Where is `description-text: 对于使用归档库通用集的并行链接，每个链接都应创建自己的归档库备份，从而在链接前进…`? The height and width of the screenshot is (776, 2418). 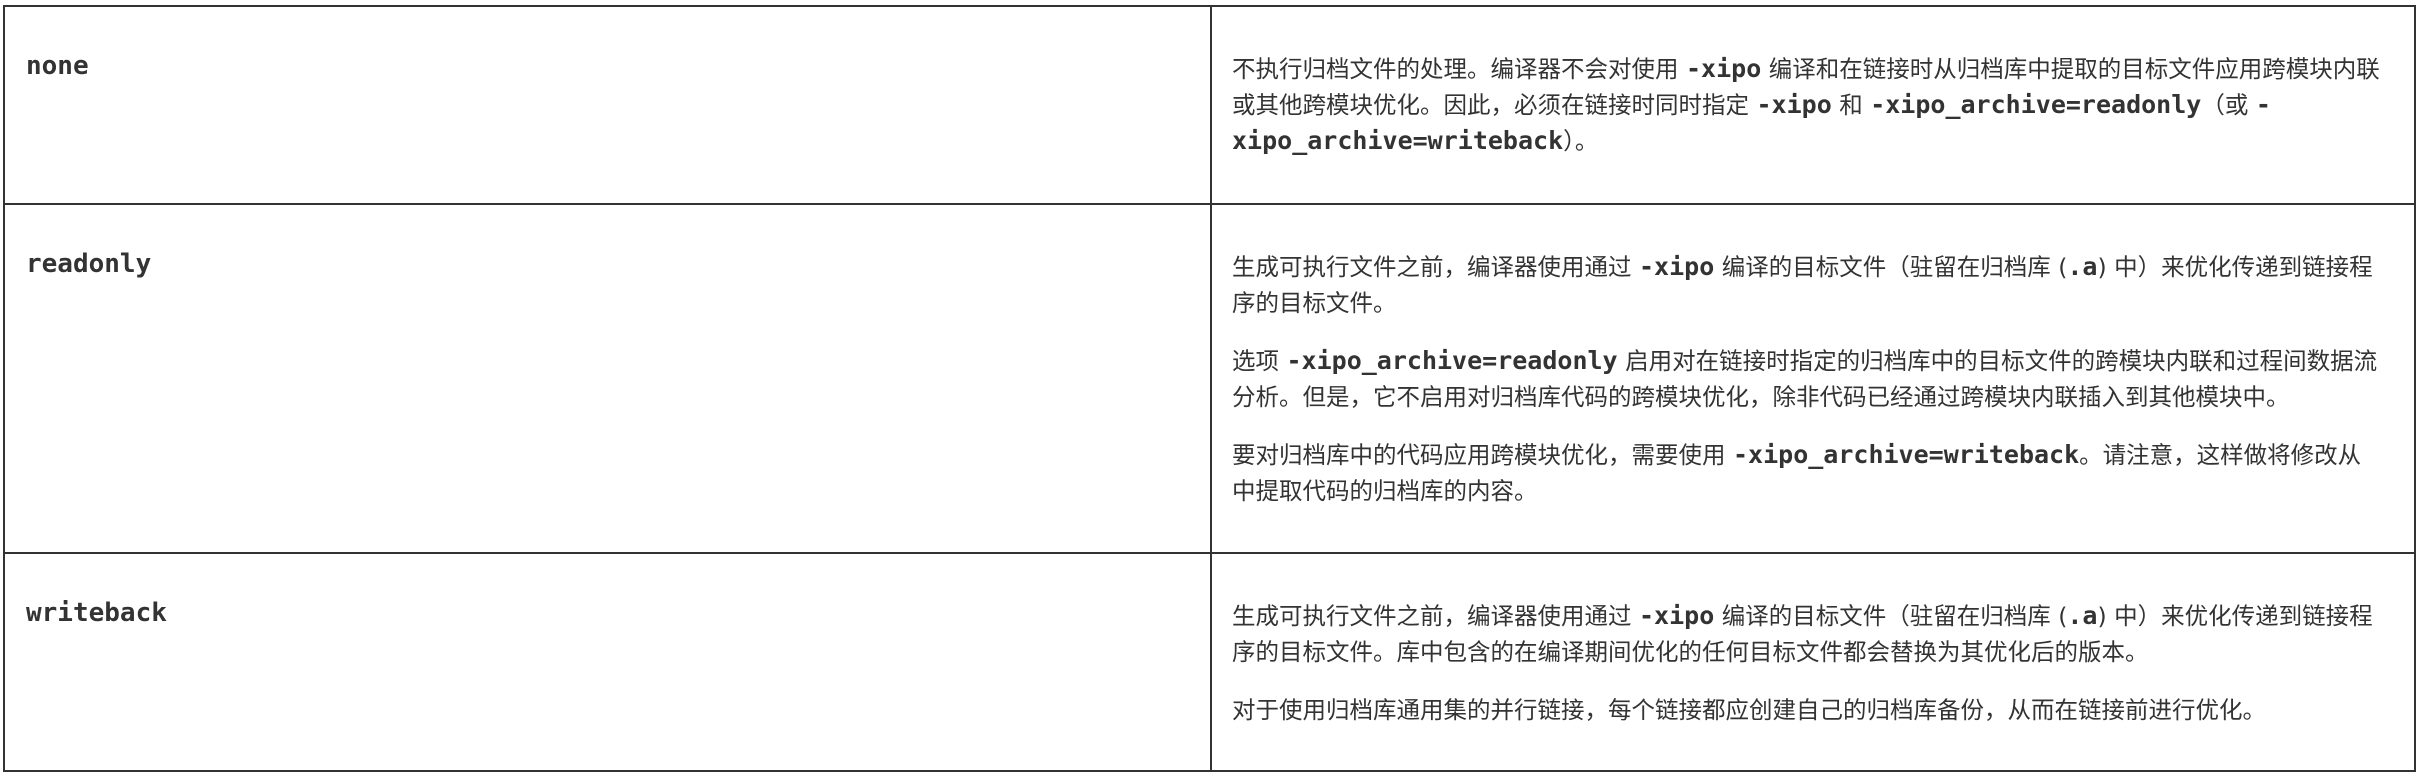
description-text: 对于使用归档库通用集的并行链接，每个链接都应创建自己的归档库备份，从而在链接前进… is located at coordinates (1749, 710).